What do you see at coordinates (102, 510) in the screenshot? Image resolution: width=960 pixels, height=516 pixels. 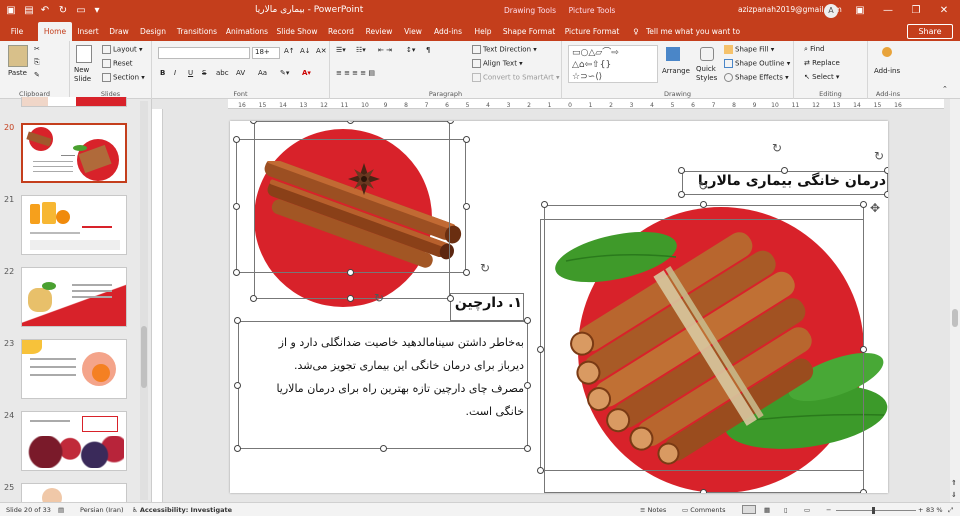 I see `language: Persian (Iran)` at bounding box center [102, 510].